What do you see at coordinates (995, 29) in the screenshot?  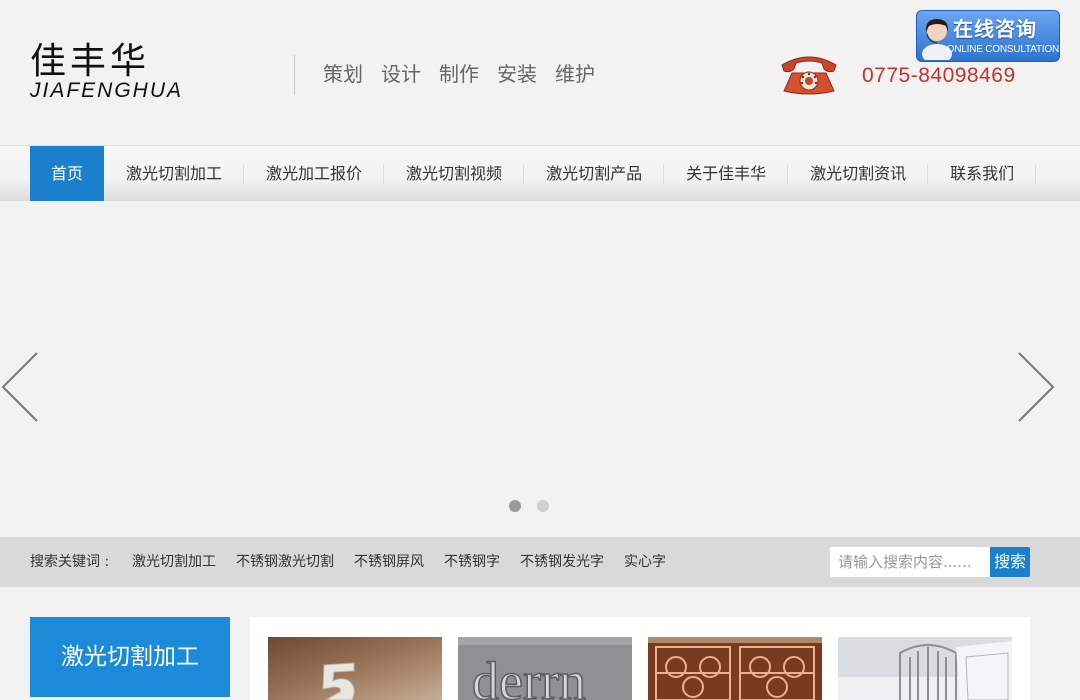 I see `consult-label-cn: 在线咨询` at bounding box center [995, 29].